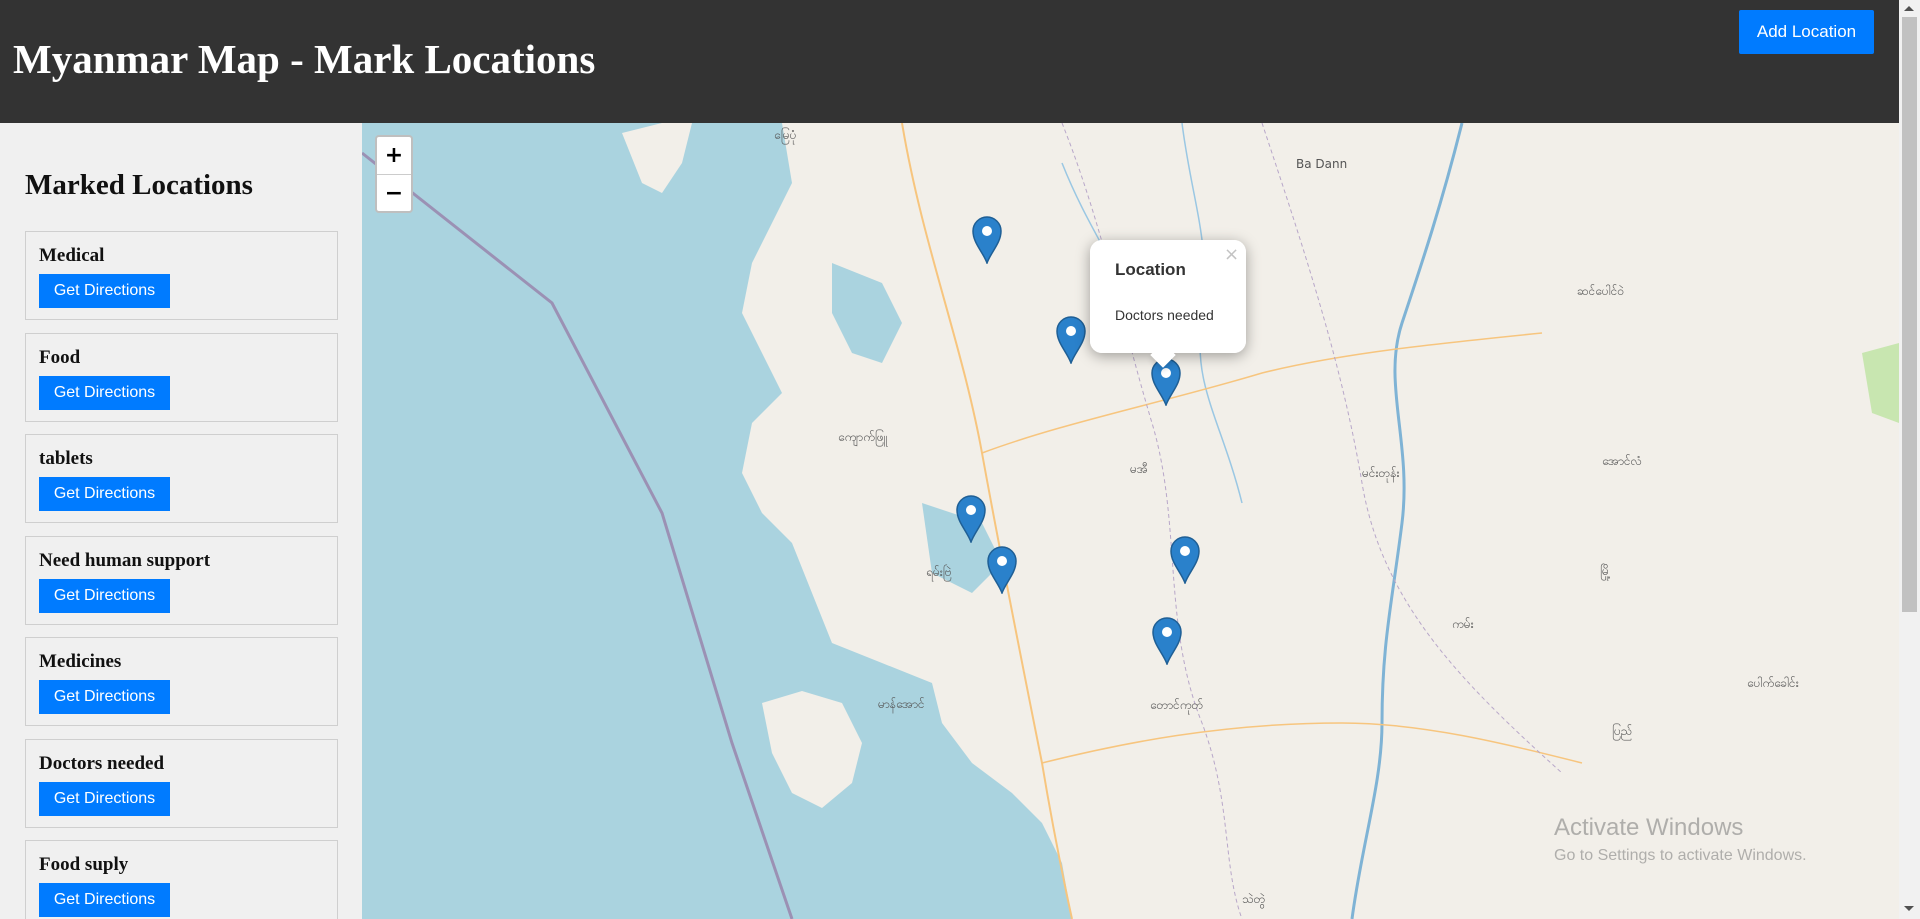 The height and width of the screenshot is (919, 1920). I want to click on location-item-medicines: Medicines Get Directions, so click(181, 681).